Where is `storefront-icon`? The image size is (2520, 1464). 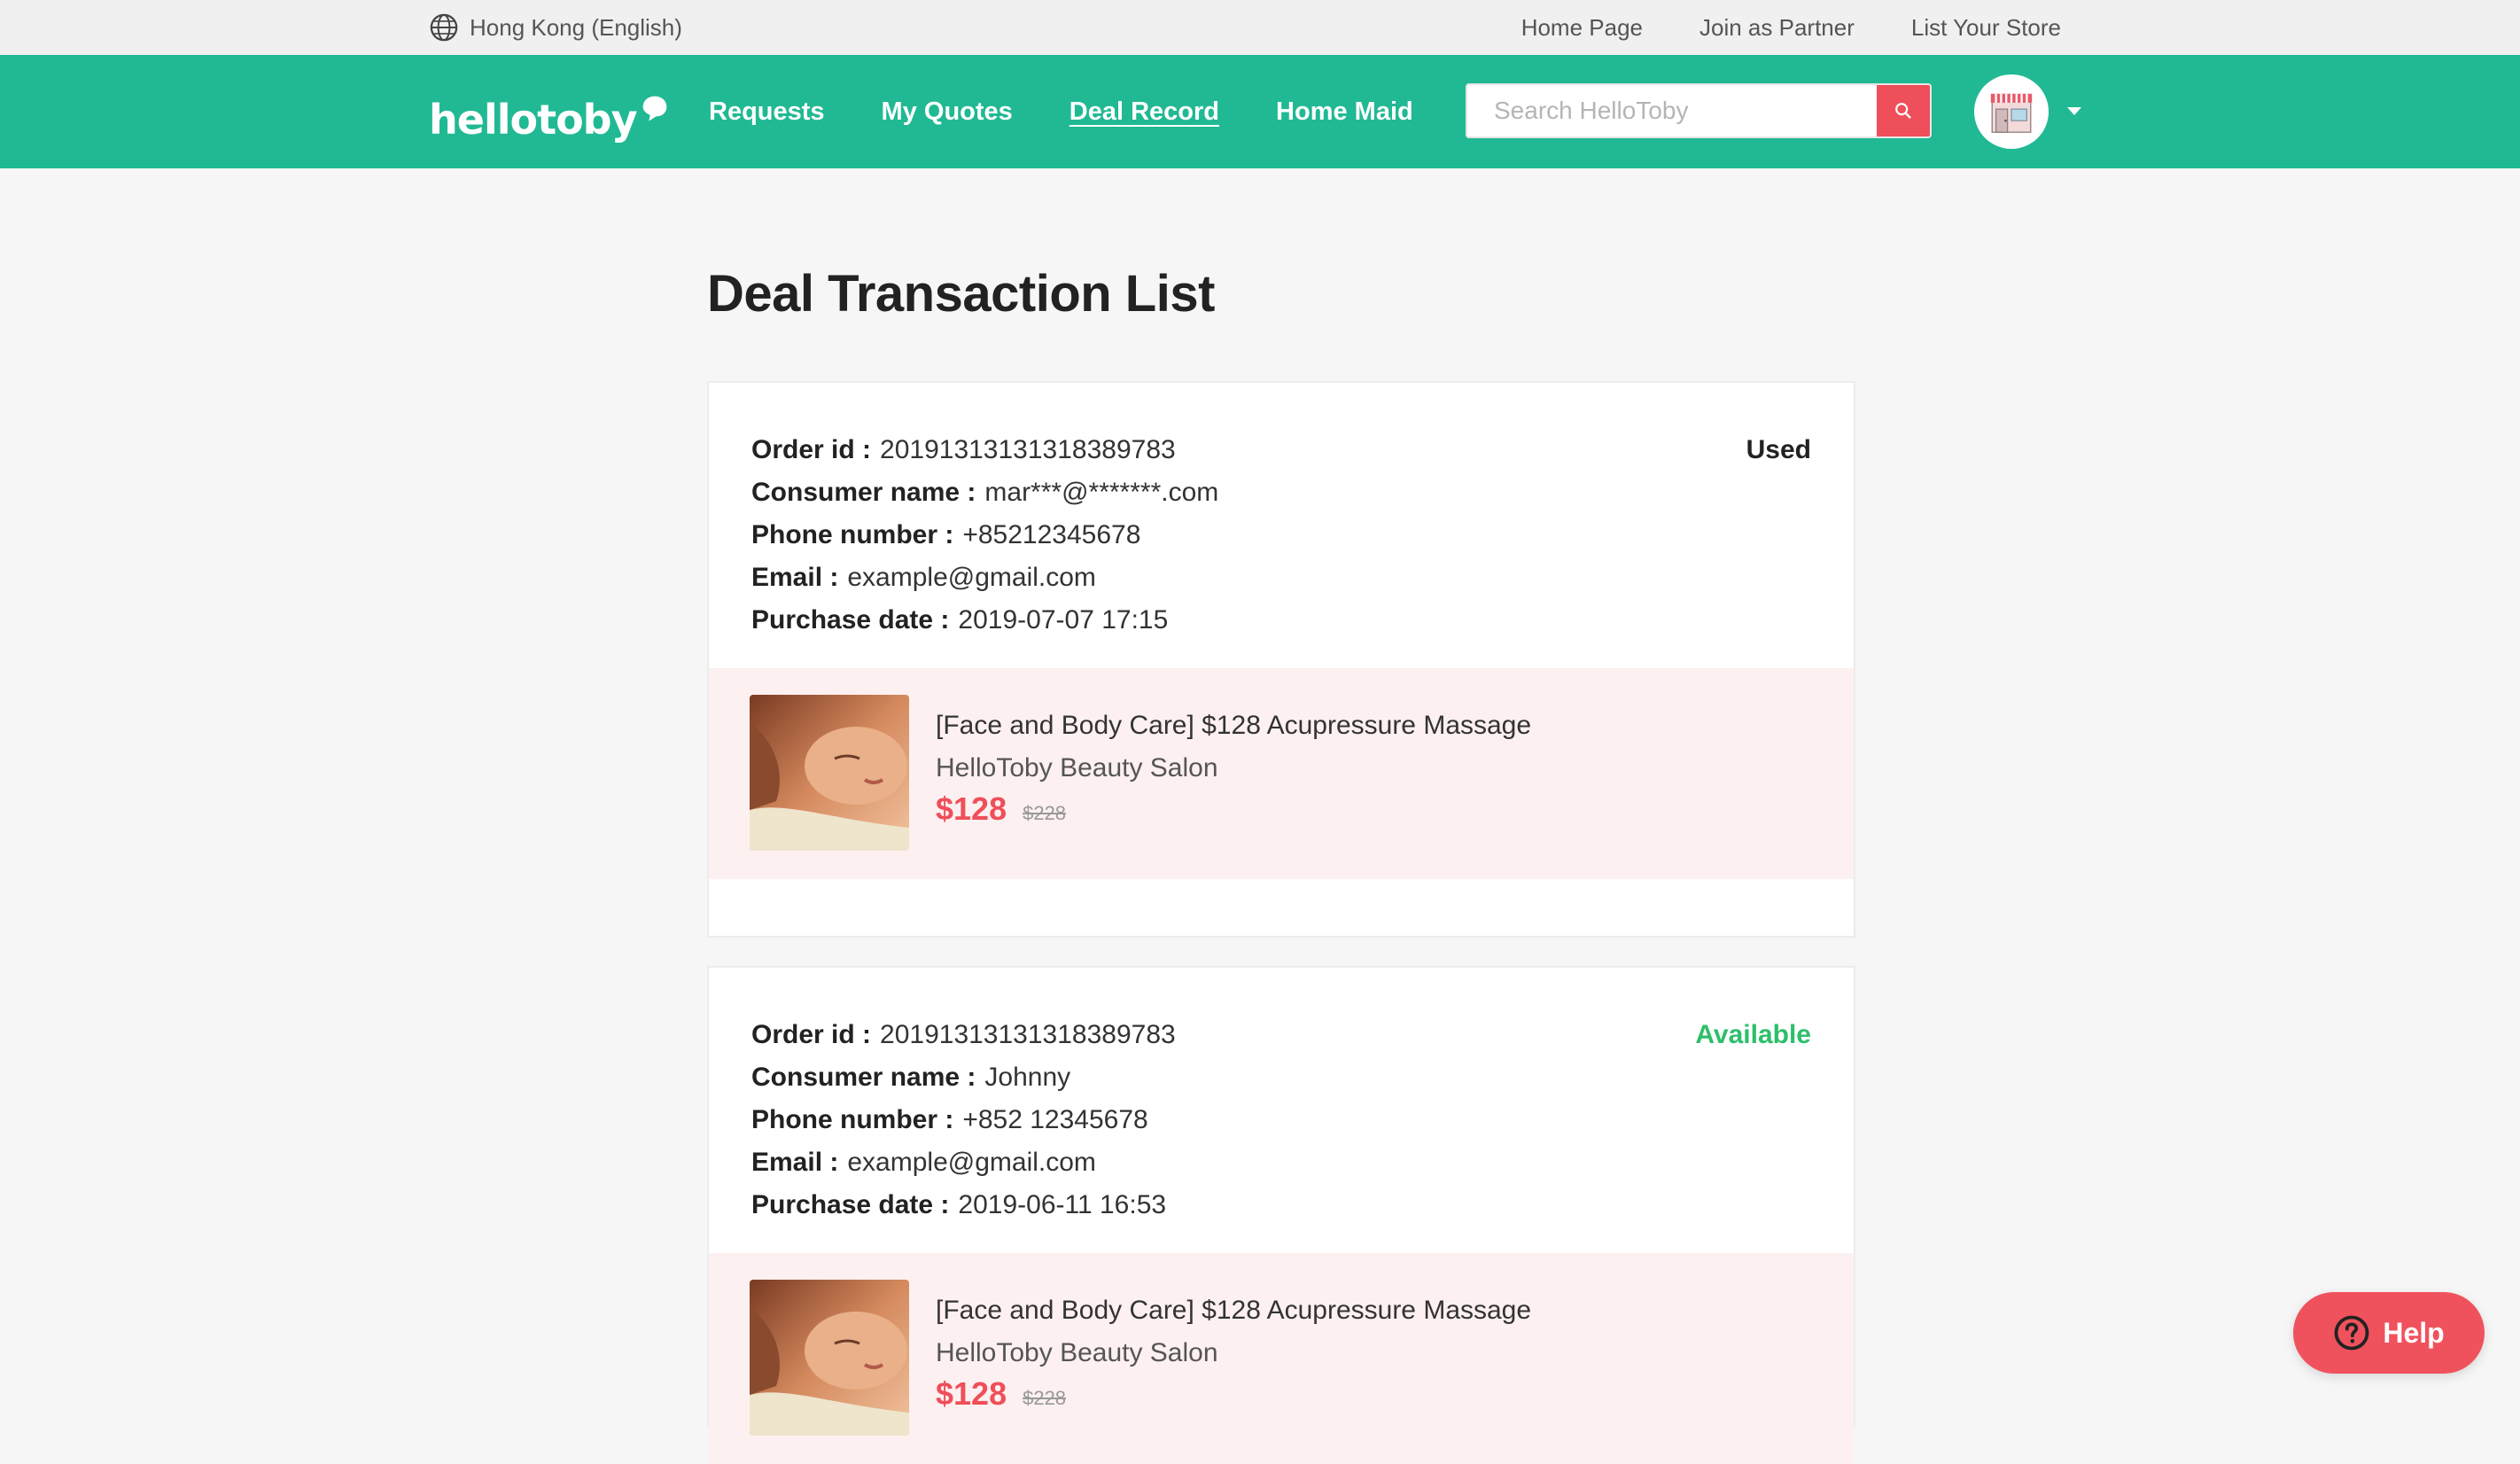 storefront-icon is located at coordinates (2011, 113).